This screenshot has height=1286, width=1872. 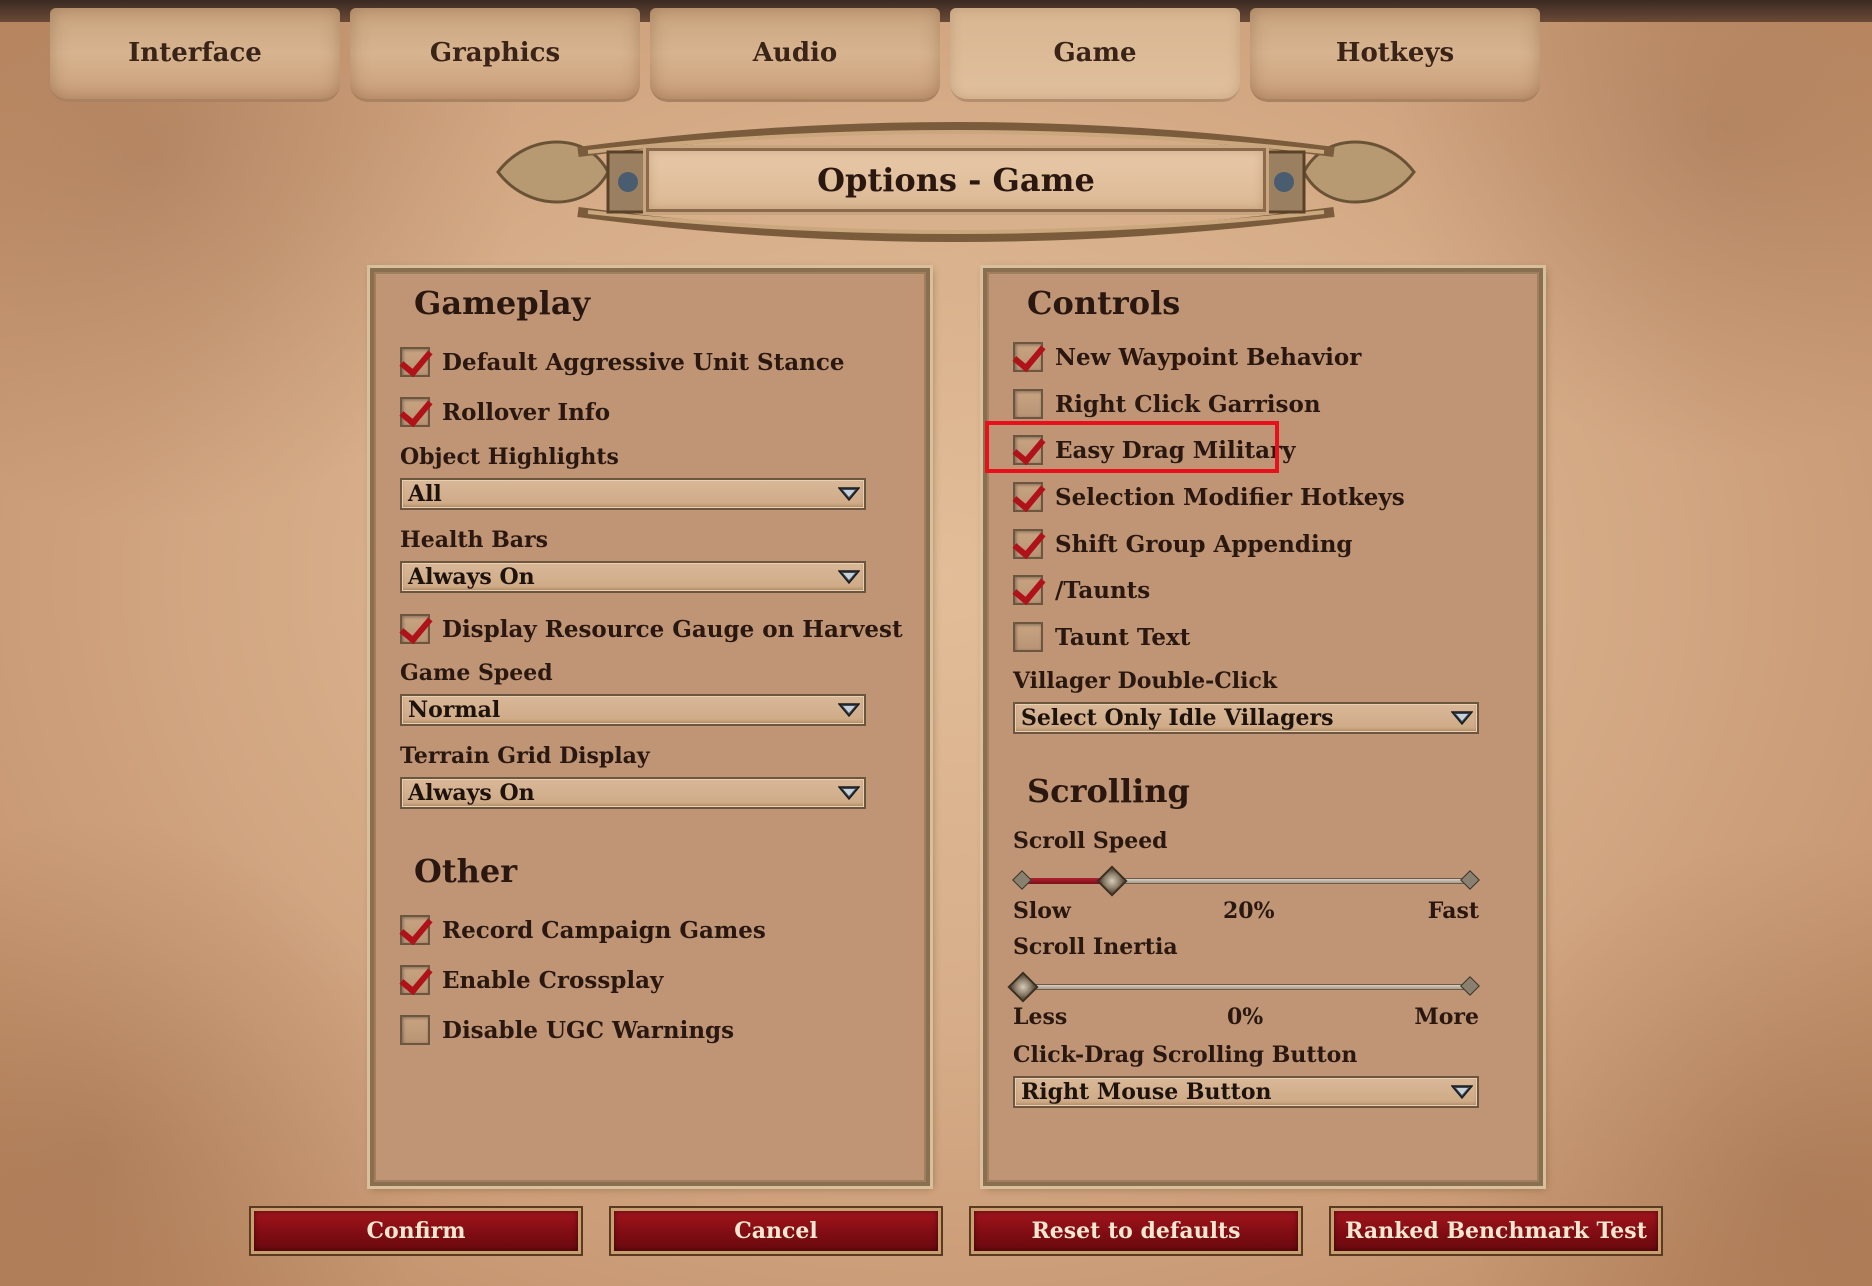 What do you see at coordinates (1090, 841) in the screenshot?
I see `scroll-speed-label: Scroll Speed` at bounding box center [1090, 841].